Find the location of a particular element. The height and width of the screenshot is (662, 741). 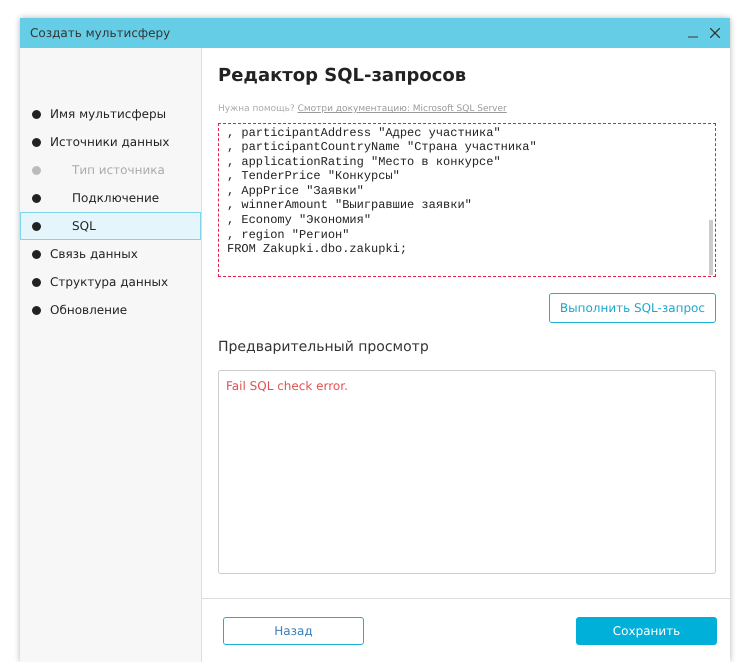

code-line: , TenderPrice "Конкурсы" is located at coordinates (314, 176).